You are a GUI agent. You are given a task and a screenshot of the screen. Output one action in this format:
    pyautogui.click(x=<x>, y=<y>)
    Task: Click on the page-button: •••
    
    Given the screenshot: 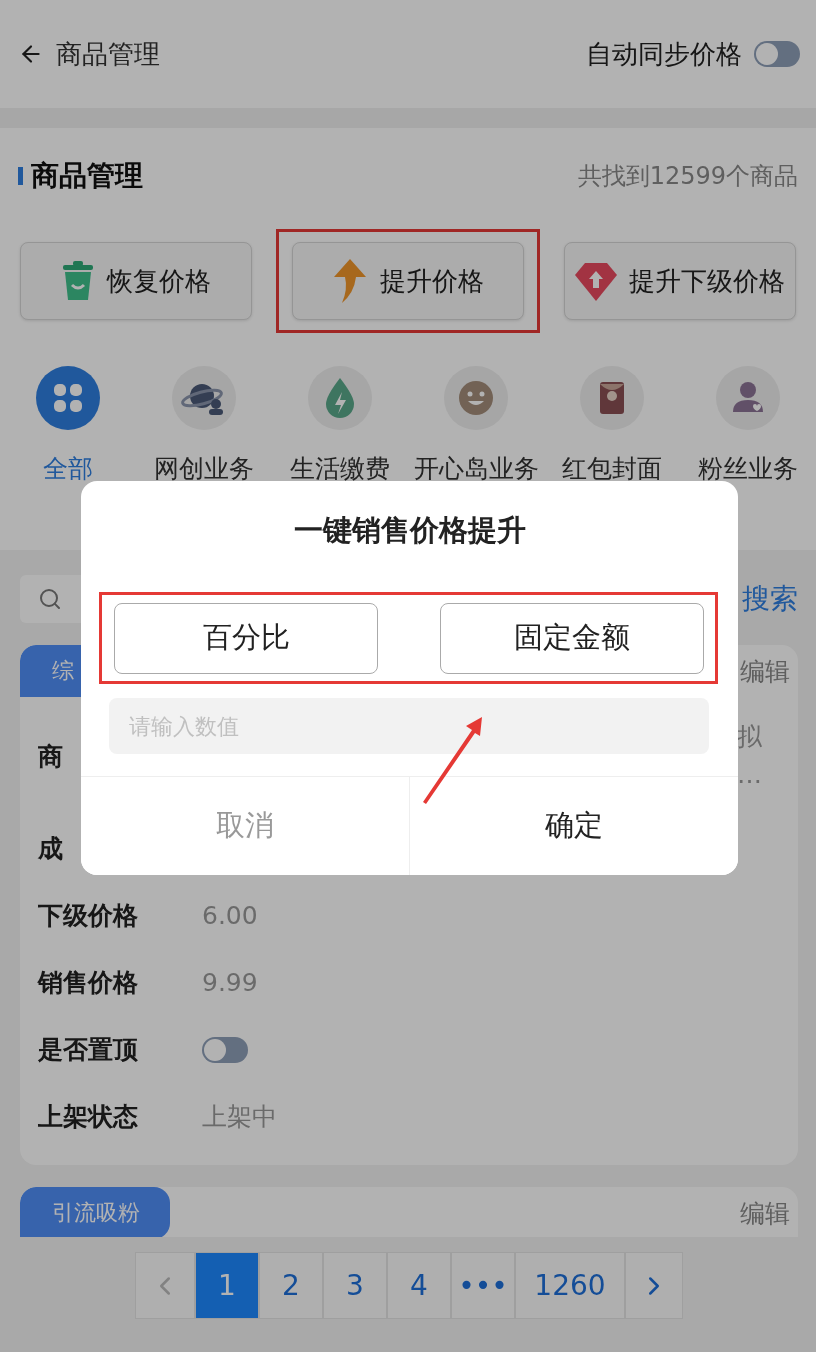 What is the action you would take?
    pyautogui.click(x=483, y=1285)
    